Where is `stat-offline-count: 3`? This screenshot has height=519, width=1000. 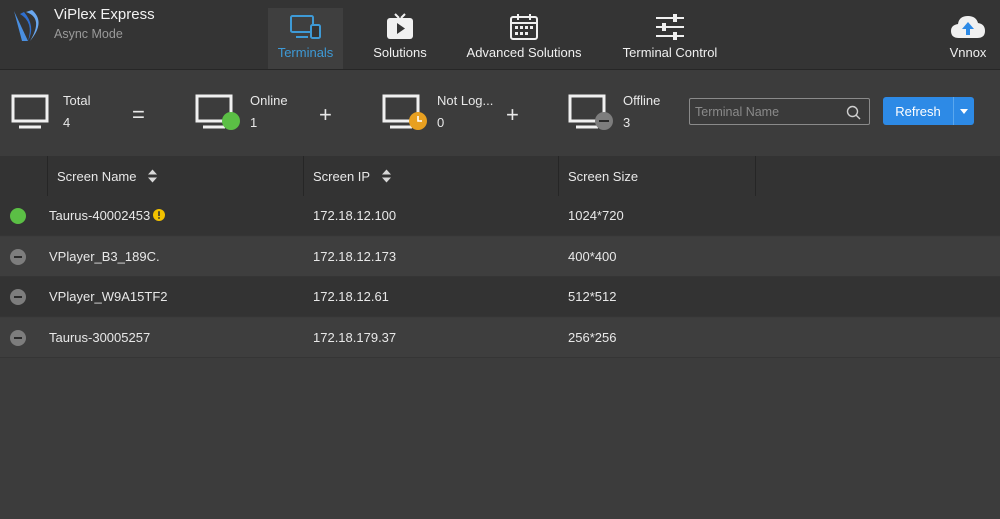 stat-offline-count: 3 is located at coordinates (627, 122).